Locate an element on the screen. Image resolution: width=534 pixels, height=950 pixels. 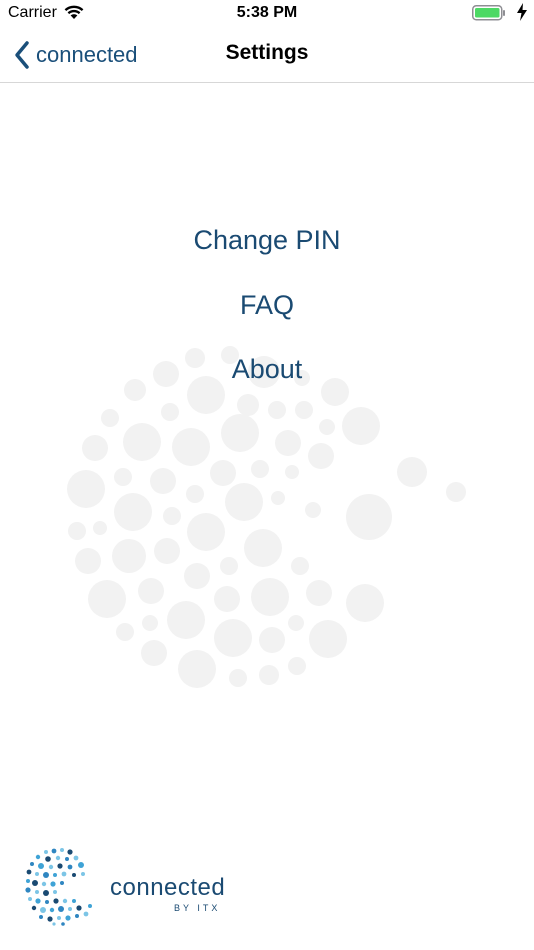
faq-item: FAQ is located at coordinates (267, 305).